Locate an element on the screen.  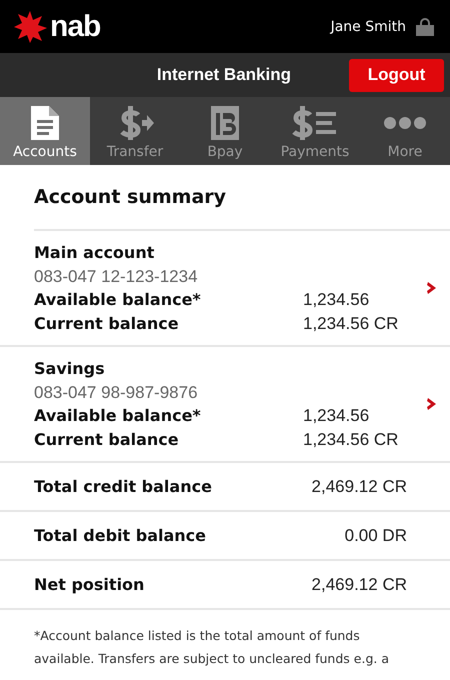
footnote: *Account balance listed is the total amount of funds available. Transfers are subject to uncleared funds e.g. a is located at coordinates (212, 647).